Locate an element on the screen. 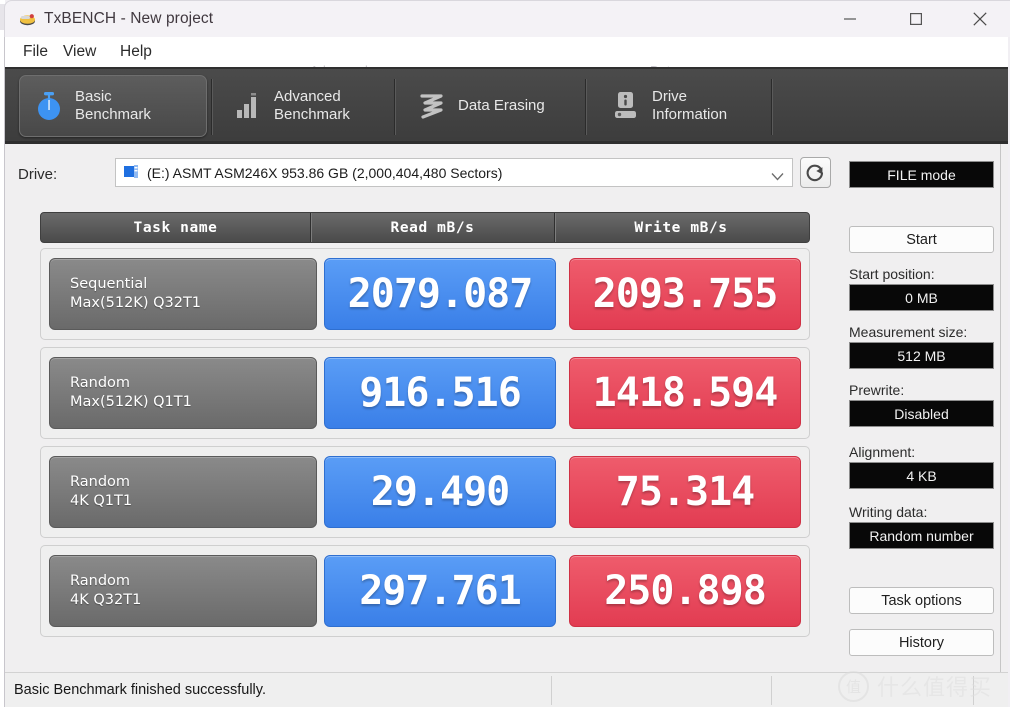 Image resolution: width=1010 pixels, height=707 pixels. tab-data-erasing: Data Erasing is located at coordinates (491, 106).